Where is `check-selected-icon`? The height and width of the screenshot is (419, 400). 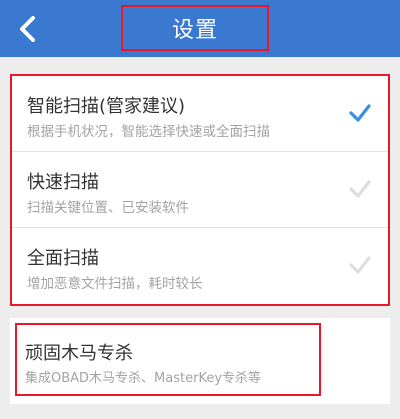
check-selected-icon is located at coordinates (360, 113).